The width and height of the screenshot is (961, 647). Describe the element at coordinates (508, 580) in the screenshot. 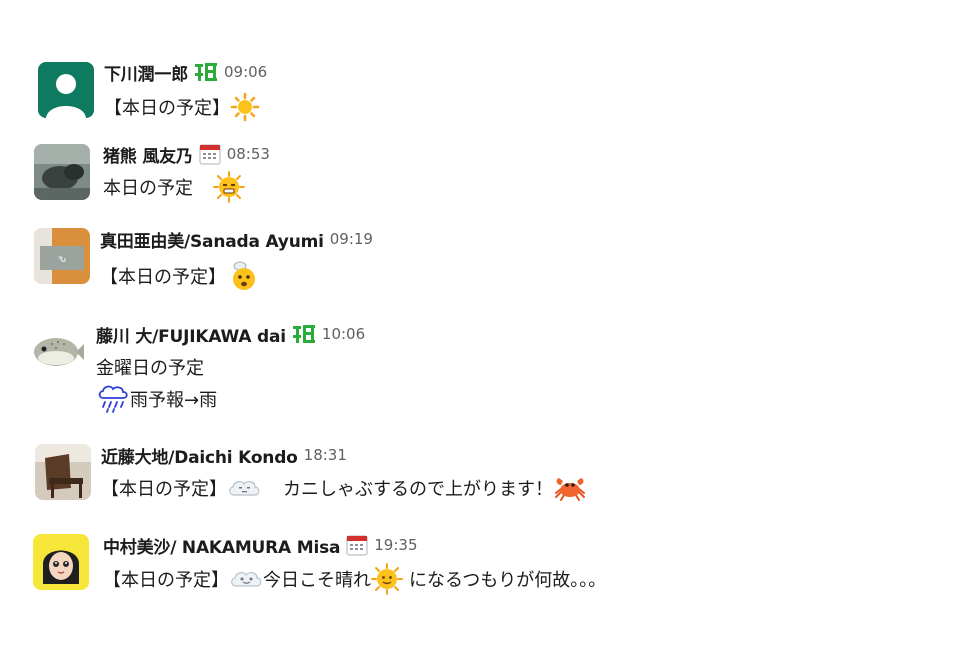

I see `message-text: になるつもりが何故。。。` at that location.